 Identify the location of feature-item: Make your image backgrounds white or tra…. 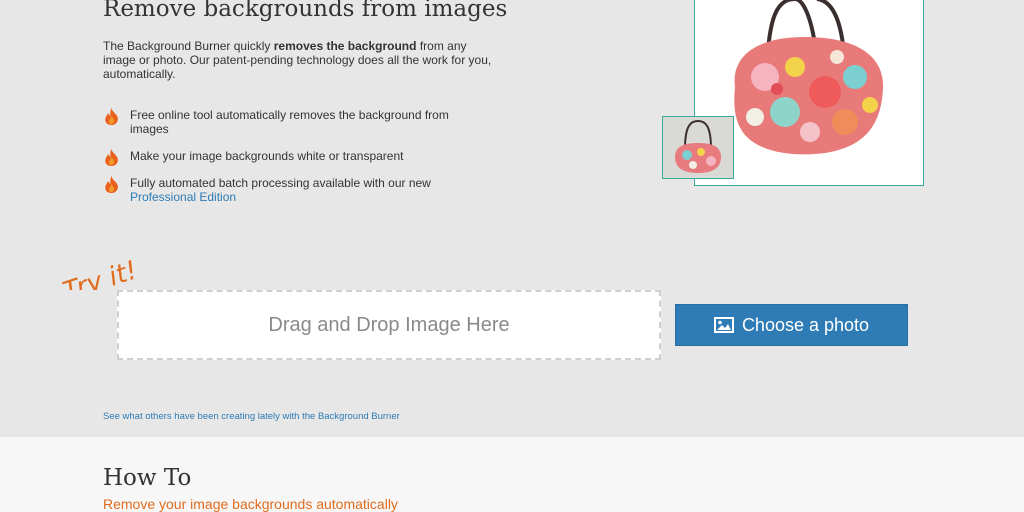
(293, 157).